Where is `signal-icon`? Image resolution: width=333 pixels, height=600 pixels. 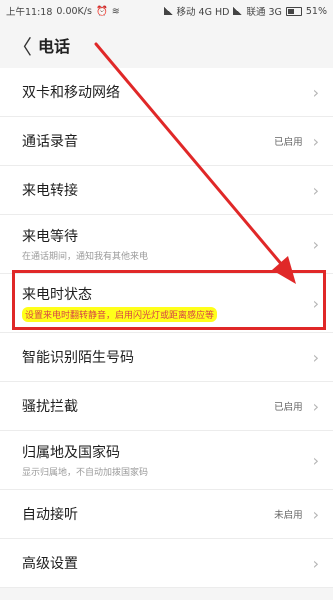
signal-icon is located at coordinates (168, 11).